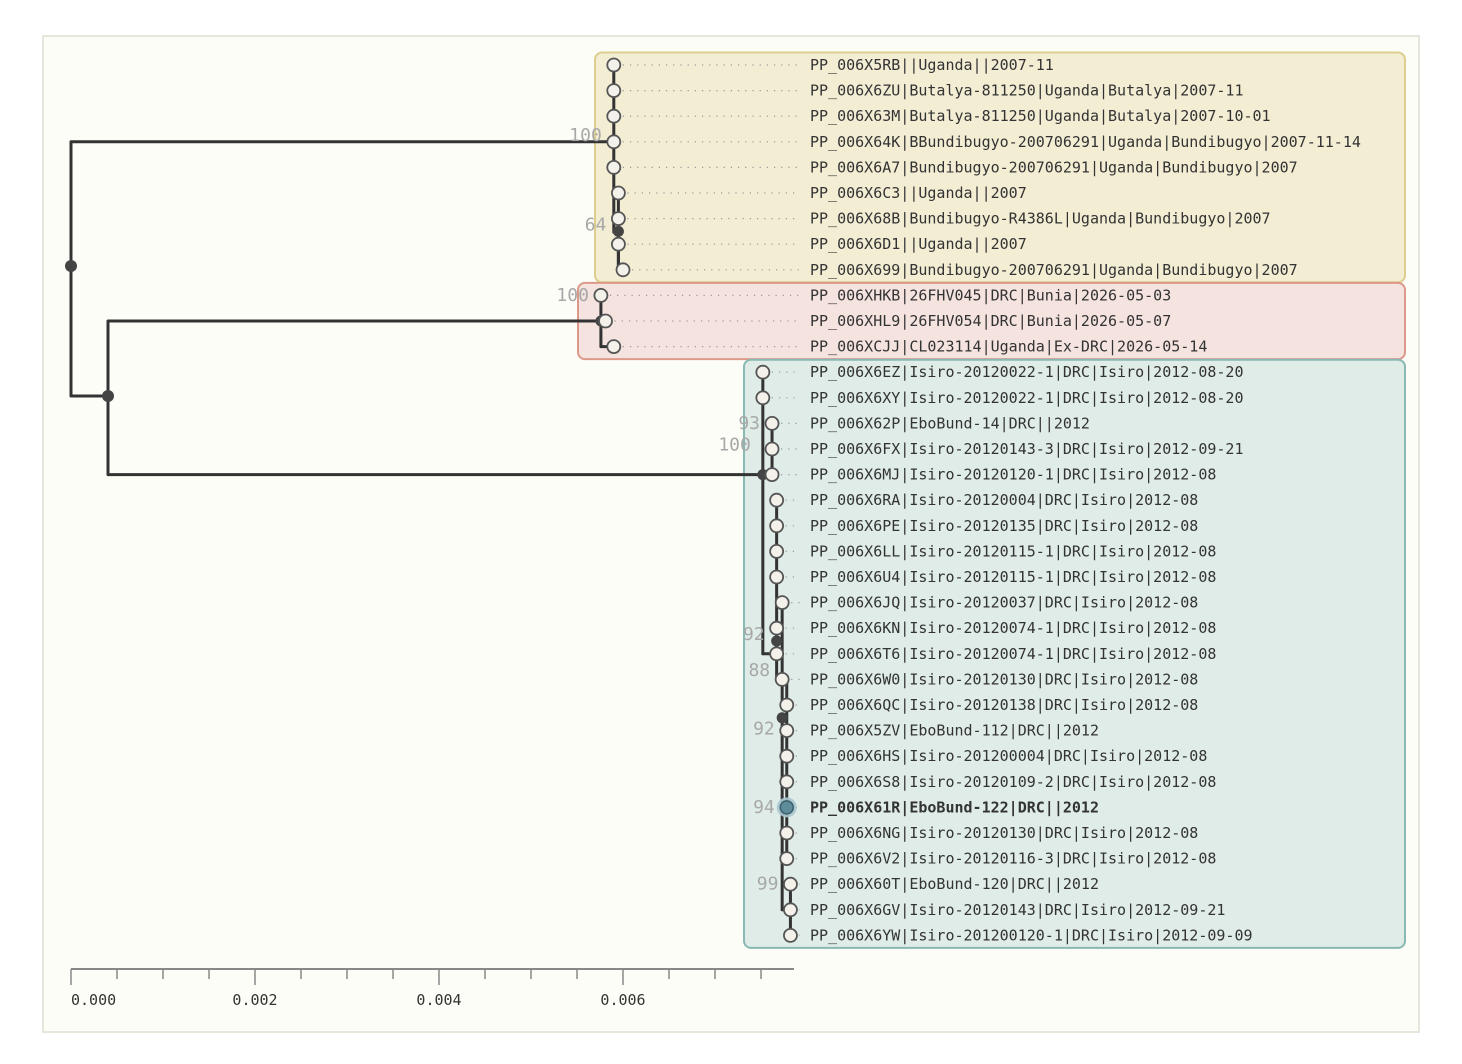 The height and width of the screenshot is (1064, 1462). I want to click on support-value: 94, so click(764, 807).